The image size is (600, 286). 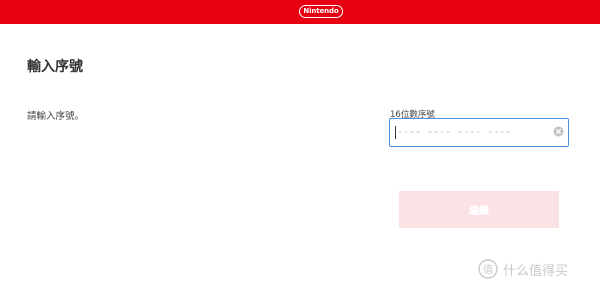 I want to click on watermark-logo-text: 值, so click(x=488, y=269).